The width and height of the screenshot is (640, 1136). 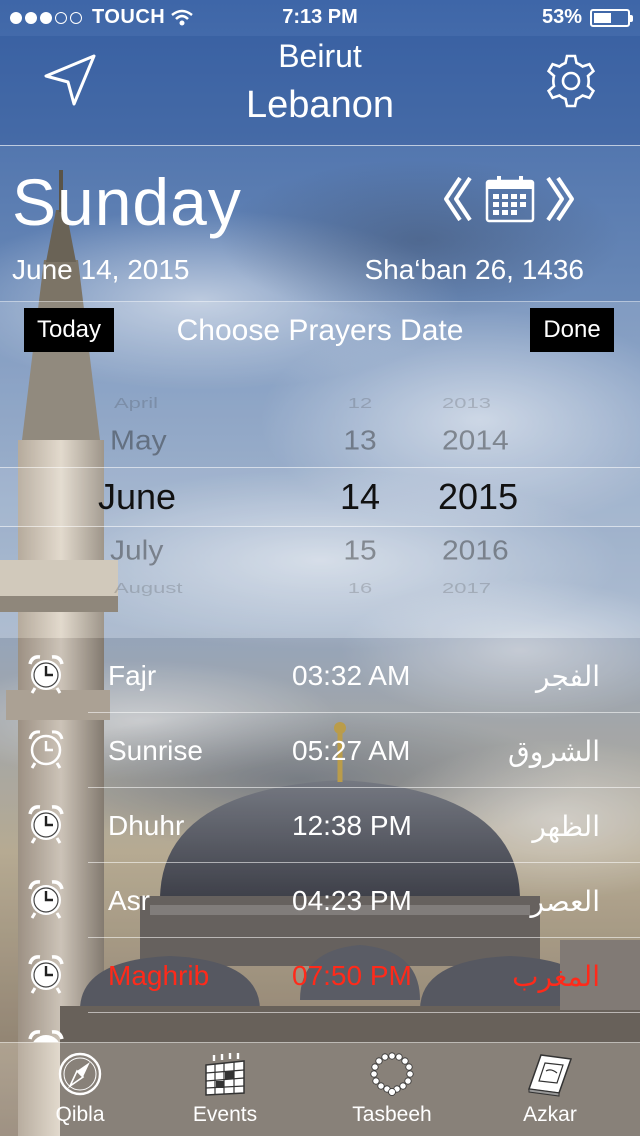 I want to click on prayer-row-maghrib: Maghrib 07:50 PM المغرب, so click(x=320, y=975).